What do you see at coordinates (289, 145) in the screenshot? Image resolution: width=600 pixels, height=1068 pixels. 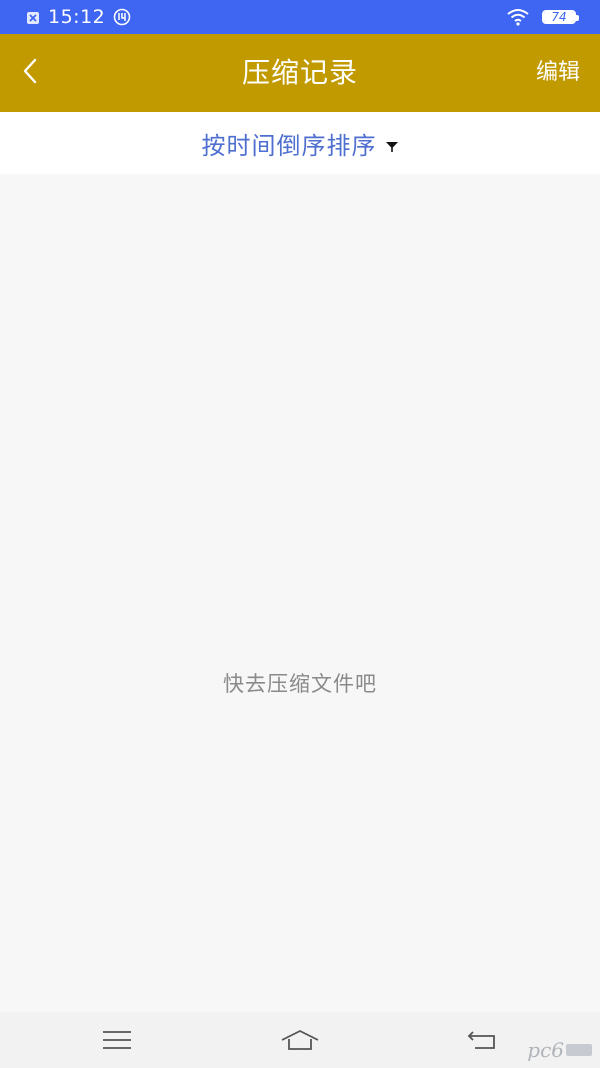 I see `sort-label: 按时间倒序排序` at bounding box center [289, 145].